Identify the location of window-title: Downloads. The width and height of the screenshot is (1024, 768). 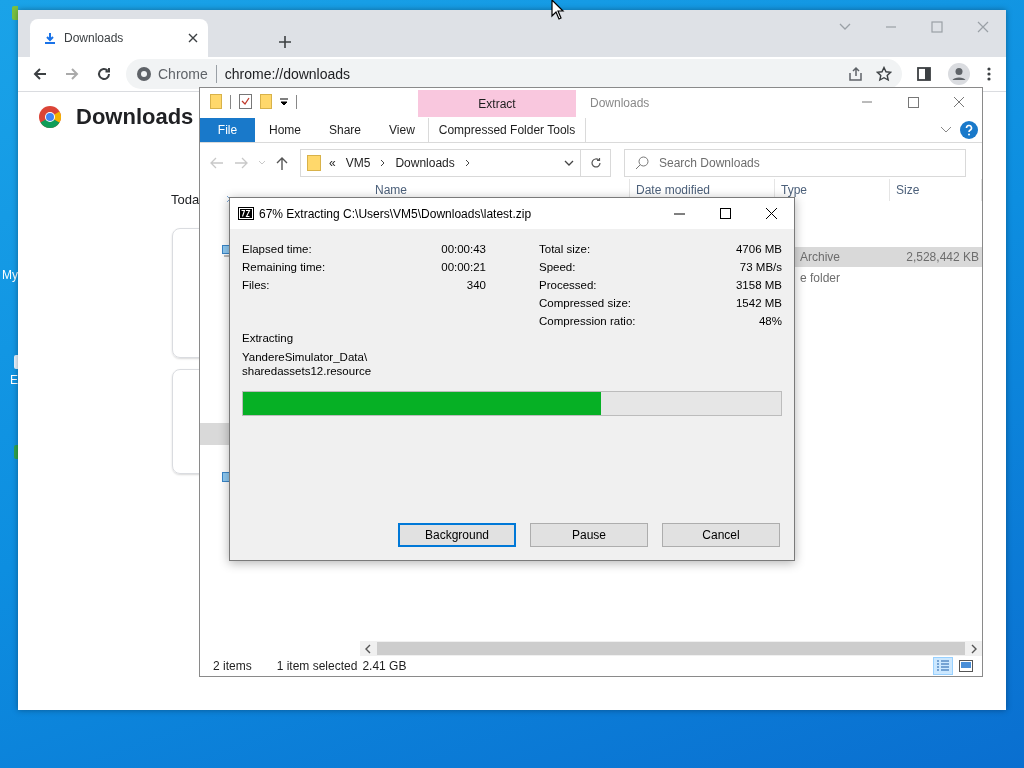
(620, 103).